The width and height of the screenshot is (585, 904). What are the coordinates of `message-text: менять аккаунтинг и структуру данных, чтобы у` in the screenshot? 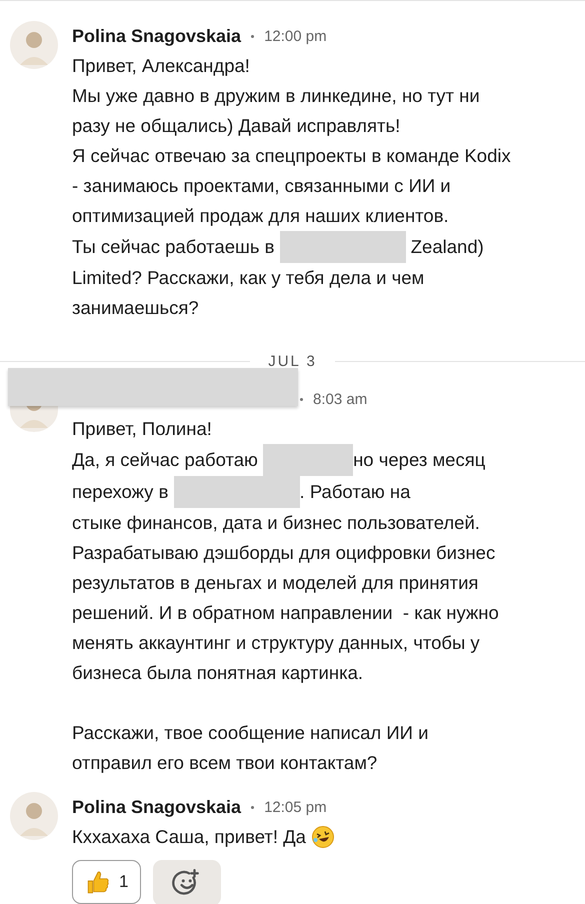 It's located at (276, 643).